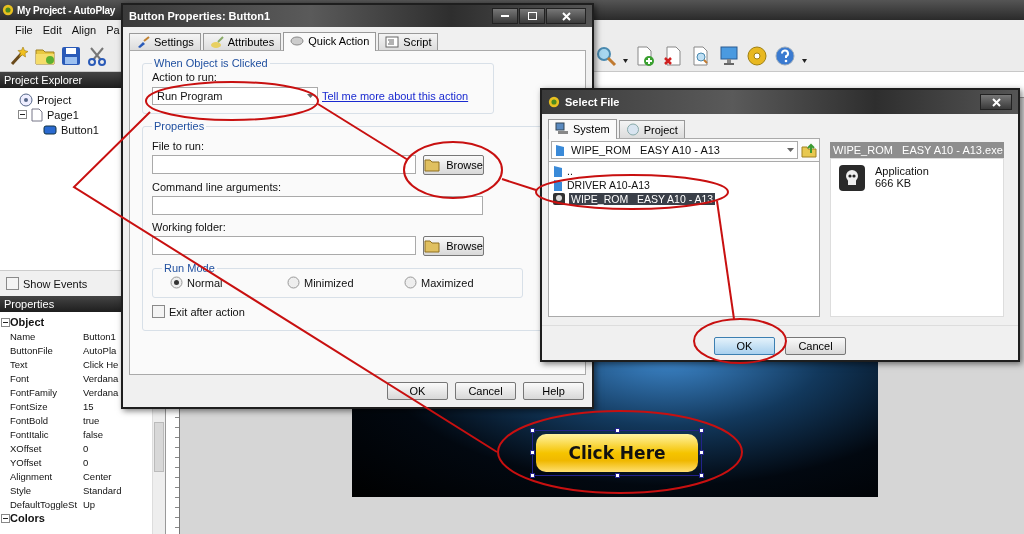 The image size is (1024, 534). I want to click on tab: Settings, so click(165, 41).